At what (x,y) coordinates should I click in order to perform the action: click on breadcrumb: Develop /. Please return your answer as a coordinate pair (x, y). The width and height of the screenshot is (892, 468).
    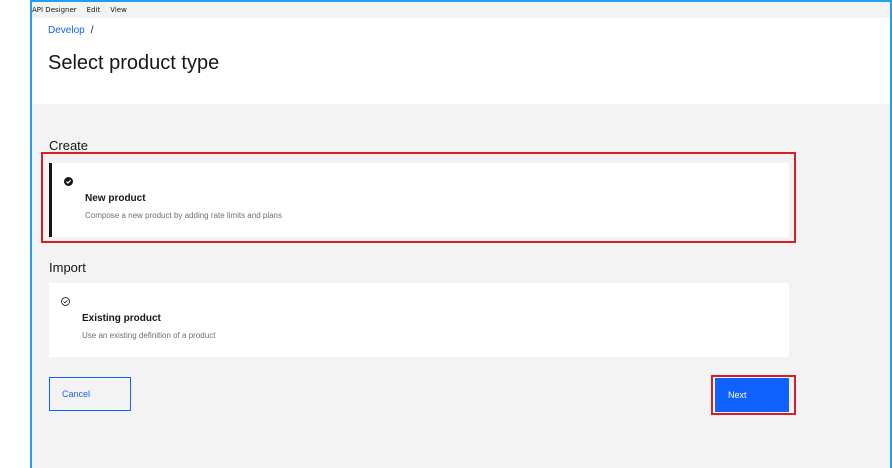
    Looking at the image, I should click on (70, 30).